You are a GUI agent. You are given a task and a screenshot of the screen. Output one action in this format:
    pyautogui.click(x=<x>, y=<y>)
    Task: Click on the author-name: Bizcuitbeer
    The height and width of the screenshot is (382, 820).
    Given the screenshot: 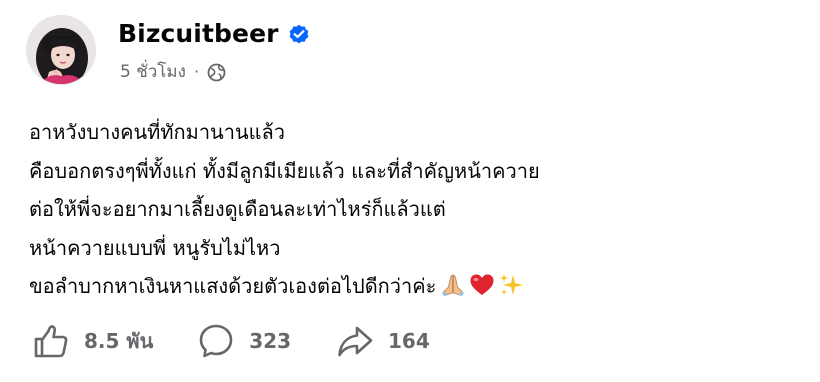 What is the action you would take?
    pyautogui.click(x=198, y=34)
    